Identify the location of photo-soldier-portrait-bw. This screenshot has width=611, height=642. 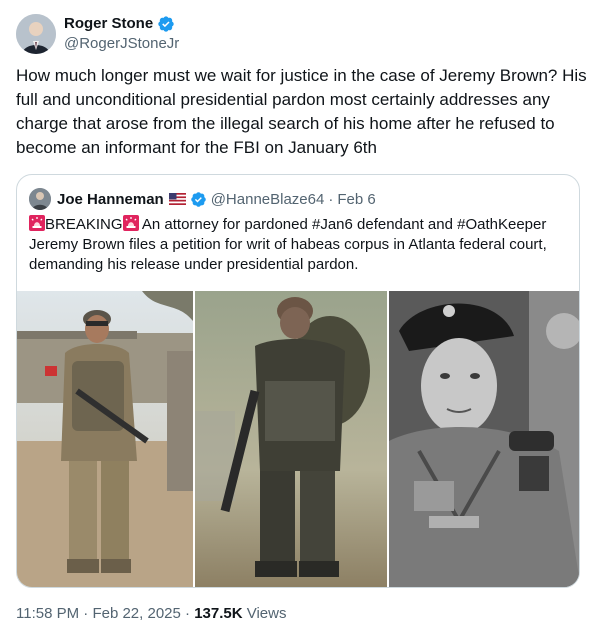
(484, 439).